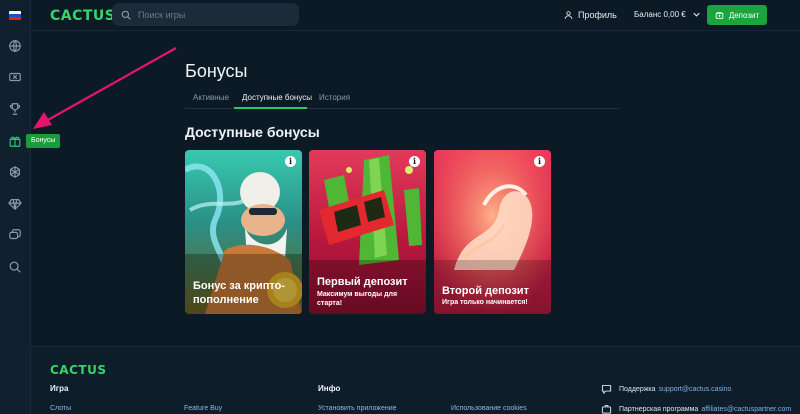  I want to click on bonus-card-second-deposit: i Второй депозит Игра только начинается!, so click(492, 232).